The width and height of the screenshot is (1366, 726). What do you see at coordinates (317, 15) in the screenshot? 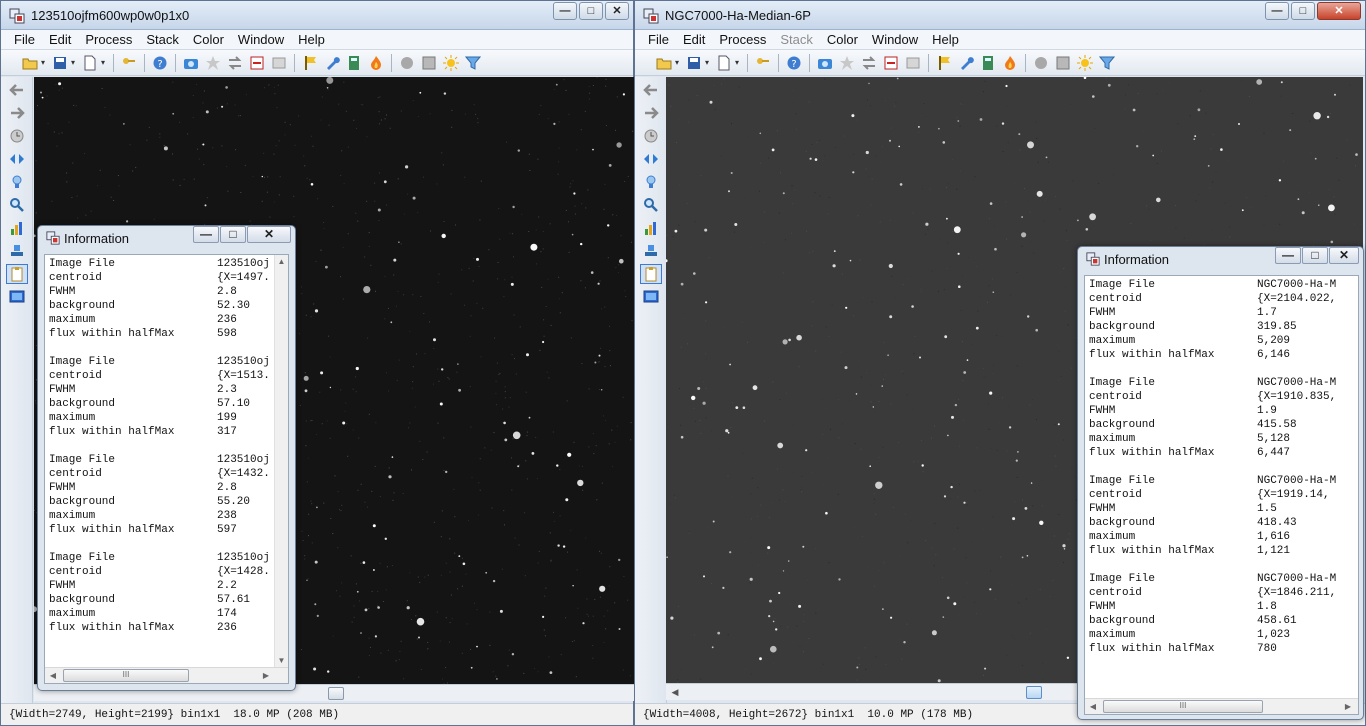
I see `title-bar: 123510ojfm600wp0w0p1x0 — □ ✕` at bounding box center [317, 15].